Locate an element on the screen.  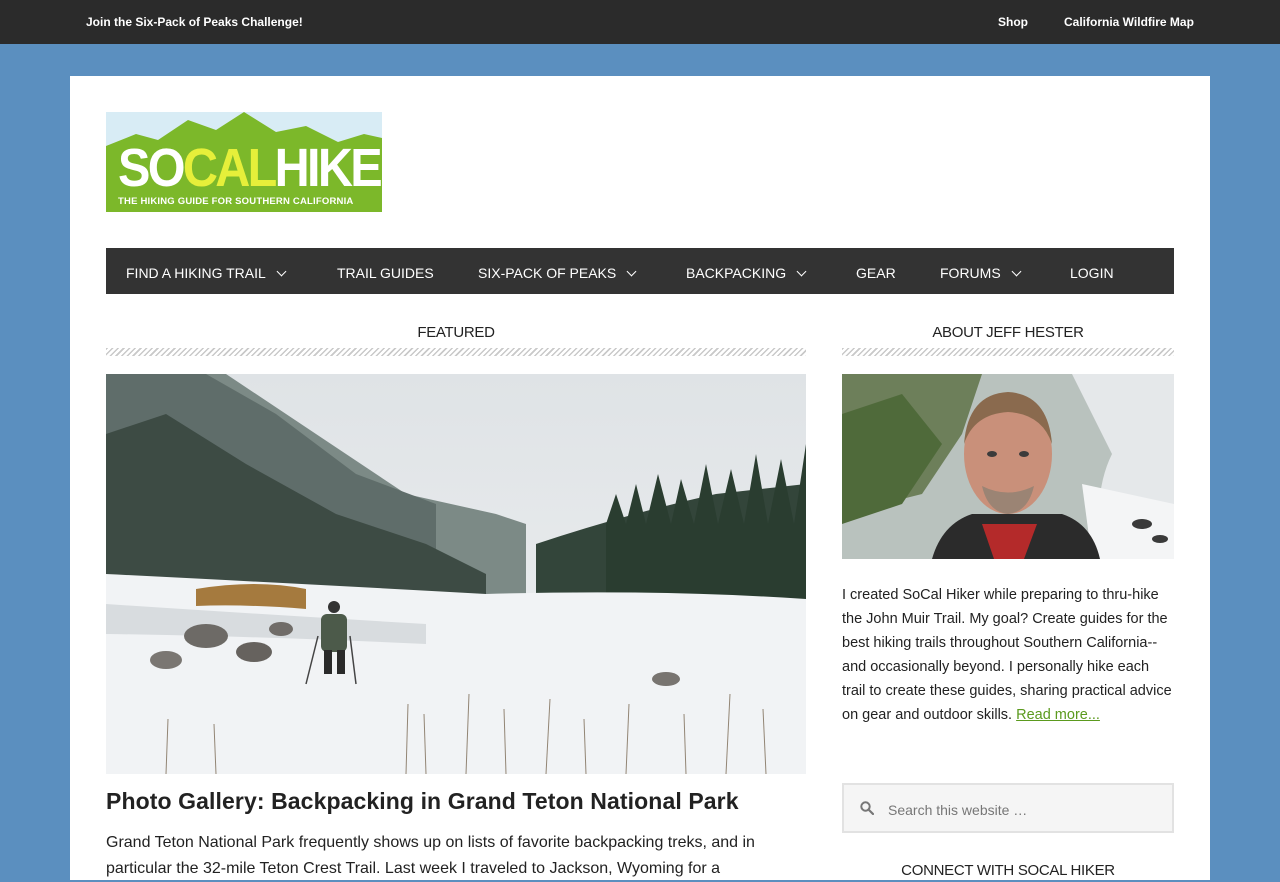
search-box is located at coordinates (1008, 808).